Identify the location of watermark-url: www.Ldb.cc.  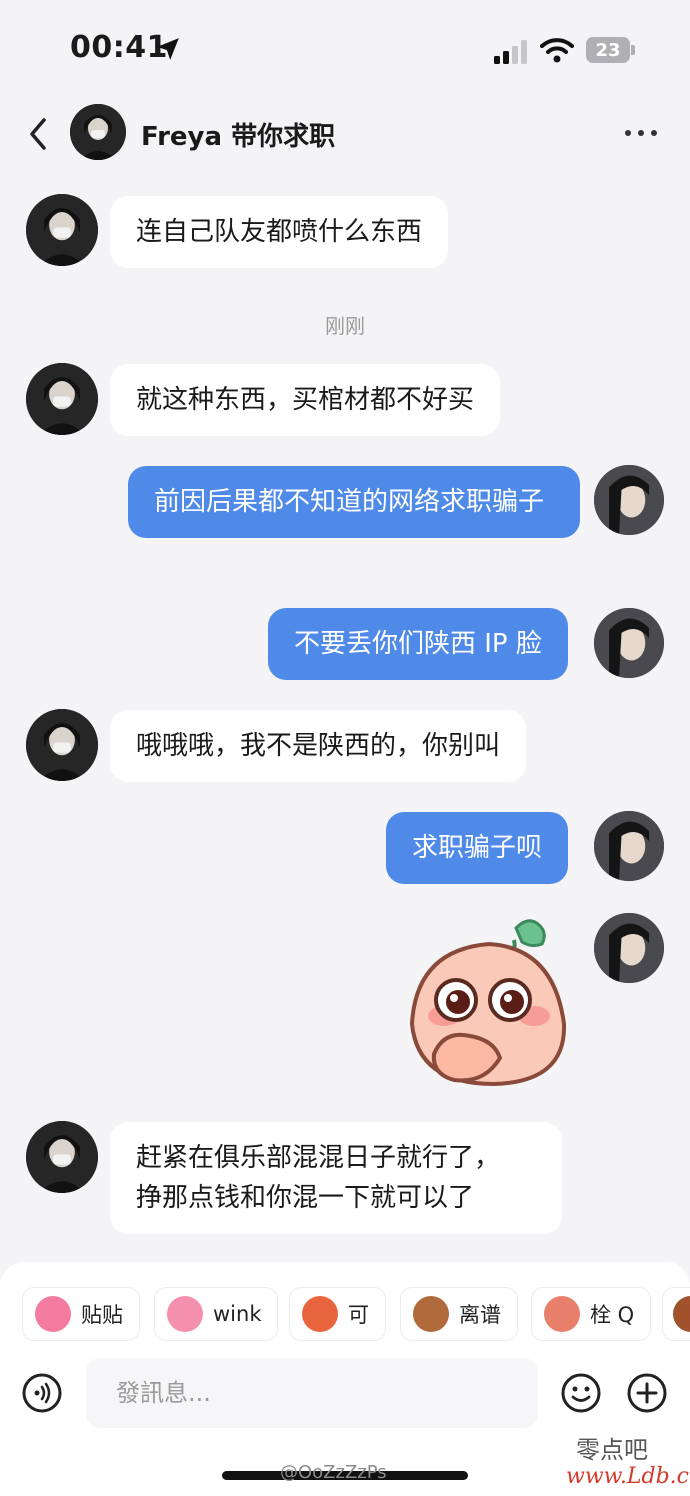
(628, 1476).